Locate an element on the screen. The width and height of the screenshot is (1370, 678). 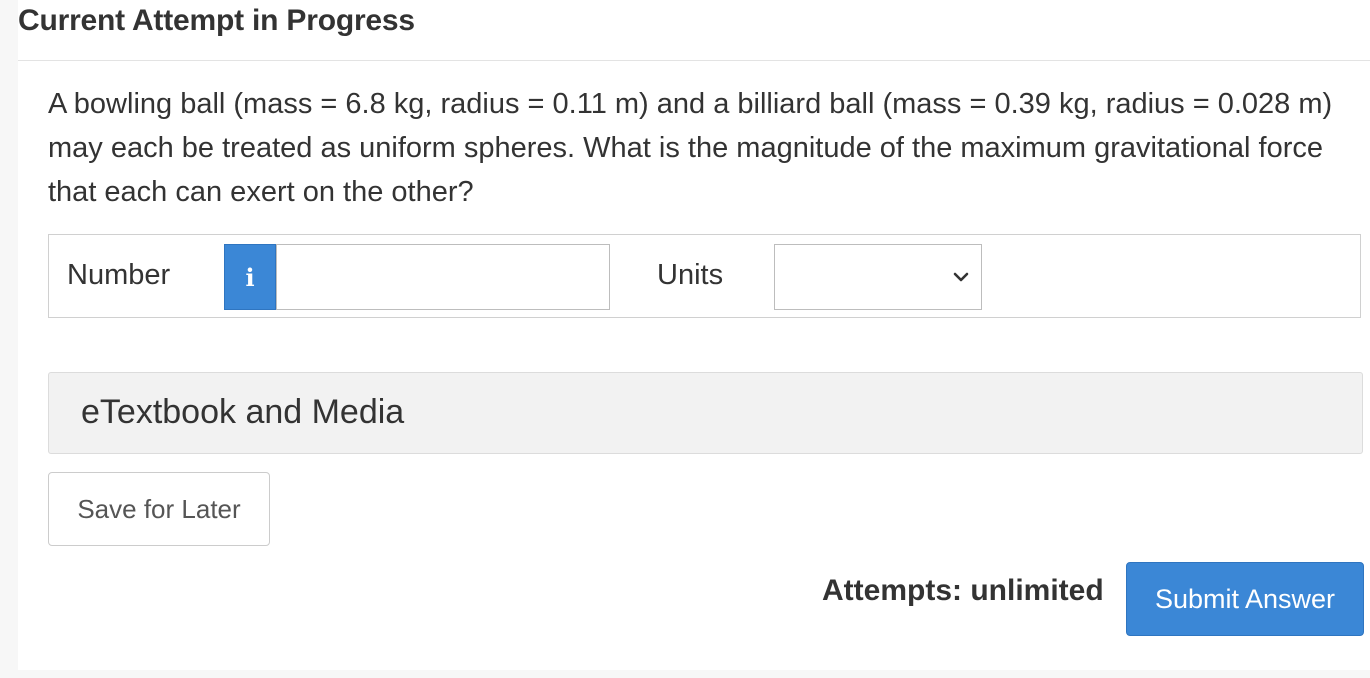
etextbook-media-label: eTextbook and Media is located at coordinates (243, 412).